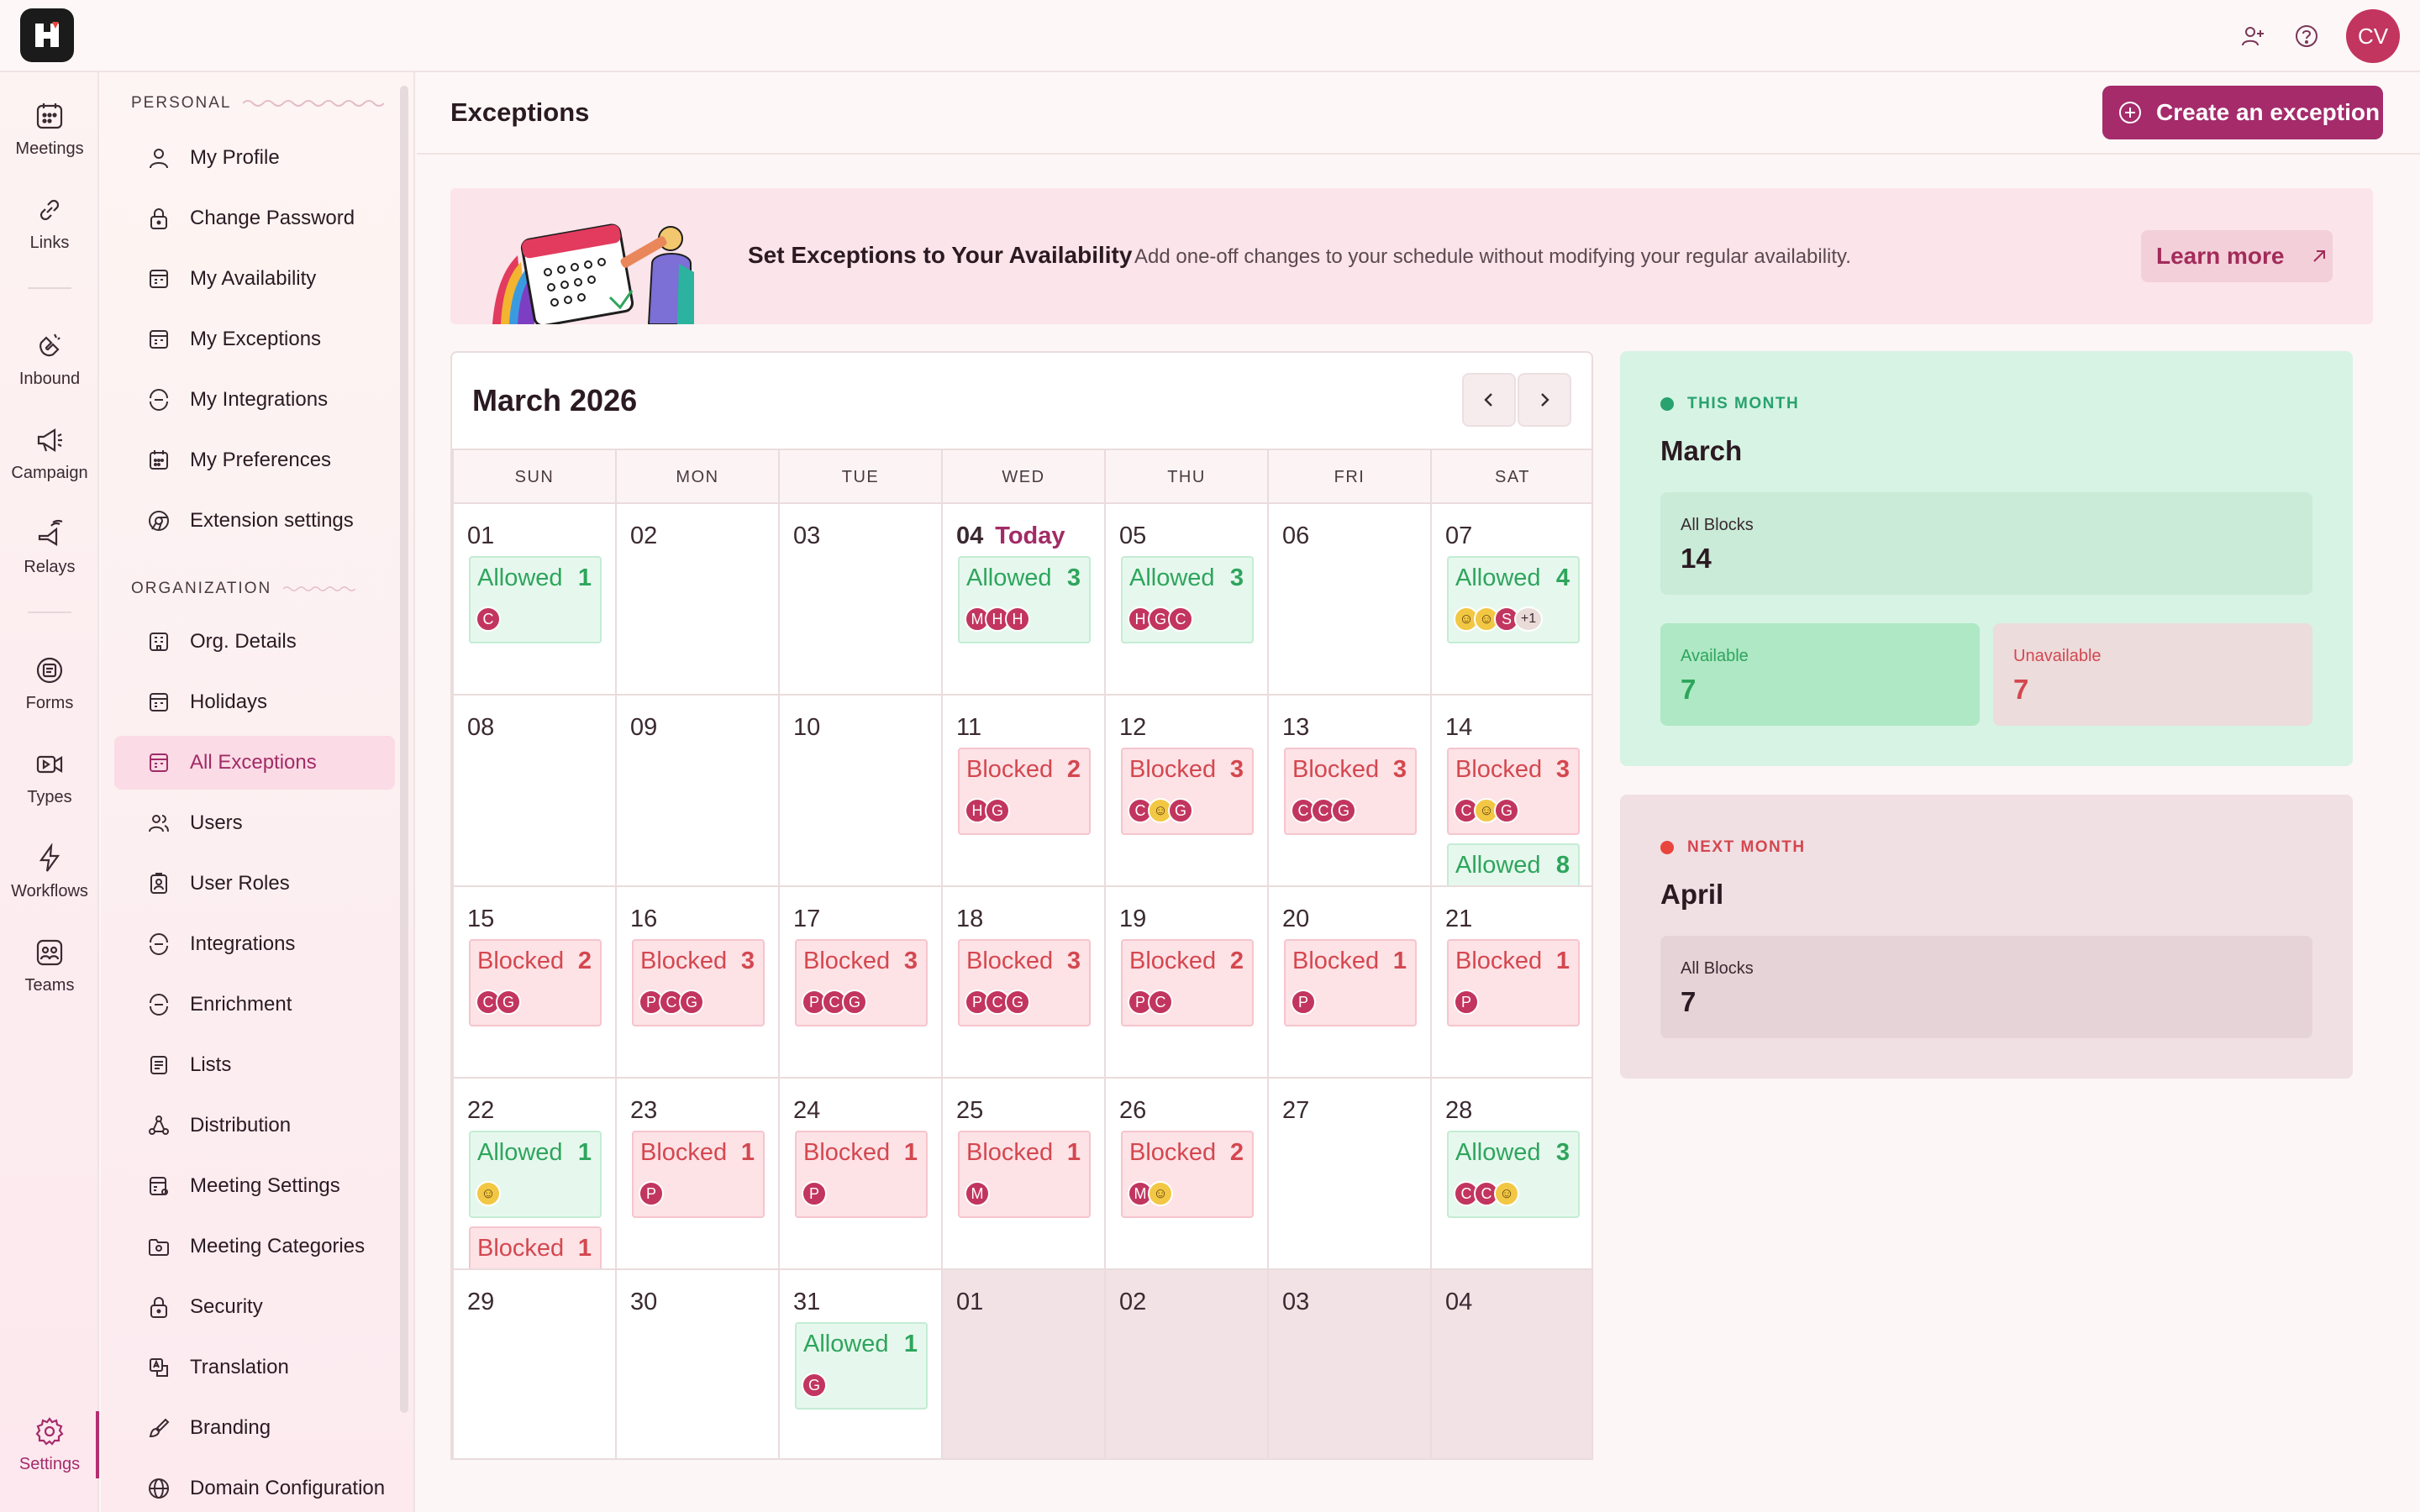 The image size is (2420, 1512). I want to click on blocked-exception-chip: Blocked 1, so click(536, 1247).